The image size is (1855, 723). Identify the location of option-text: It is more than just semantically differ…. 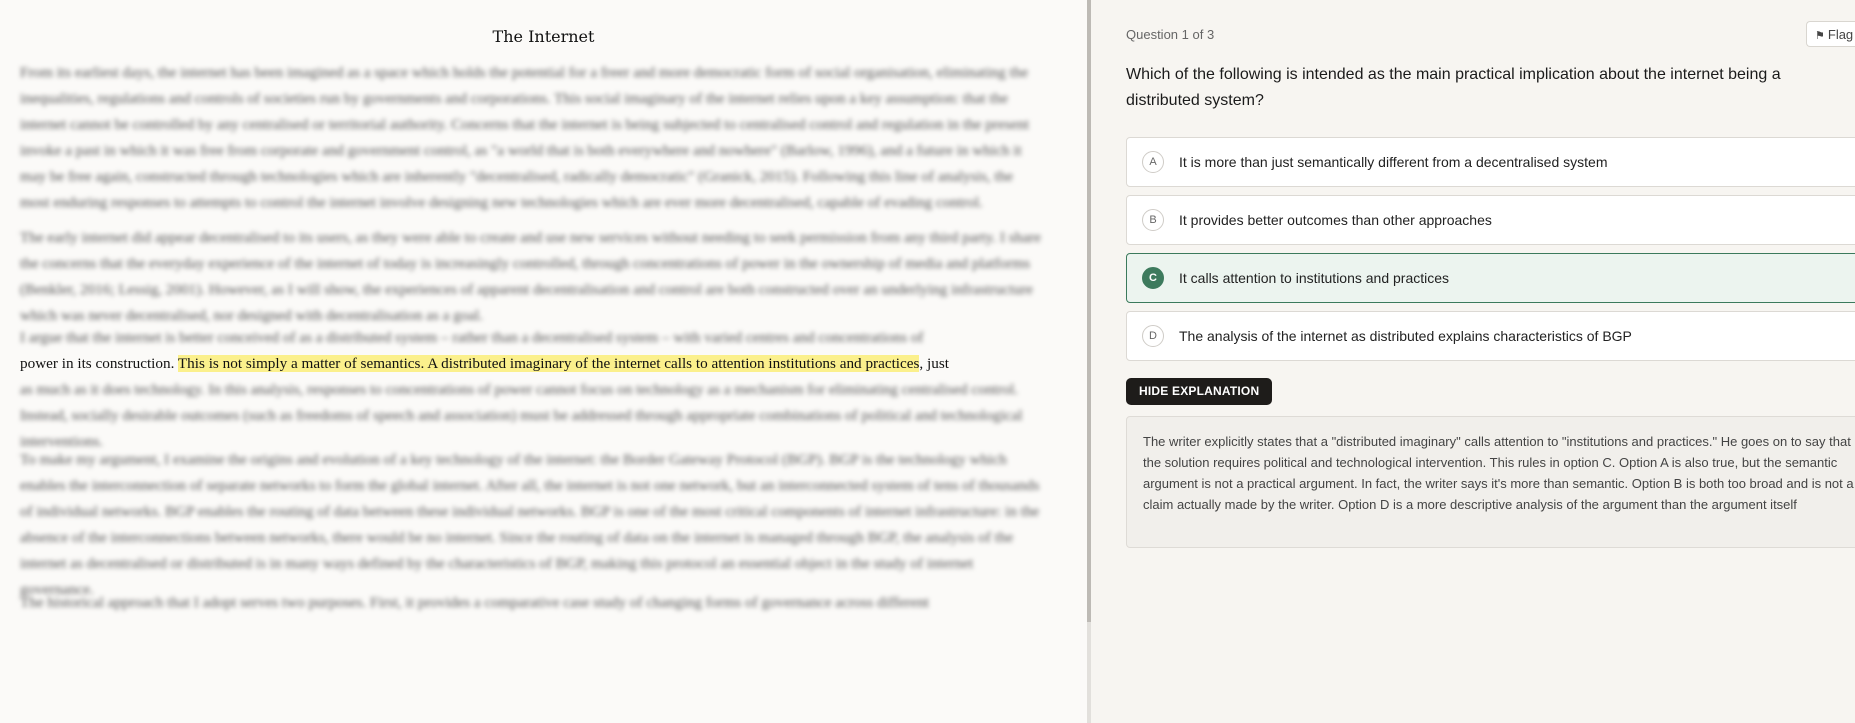
(1393, 162).